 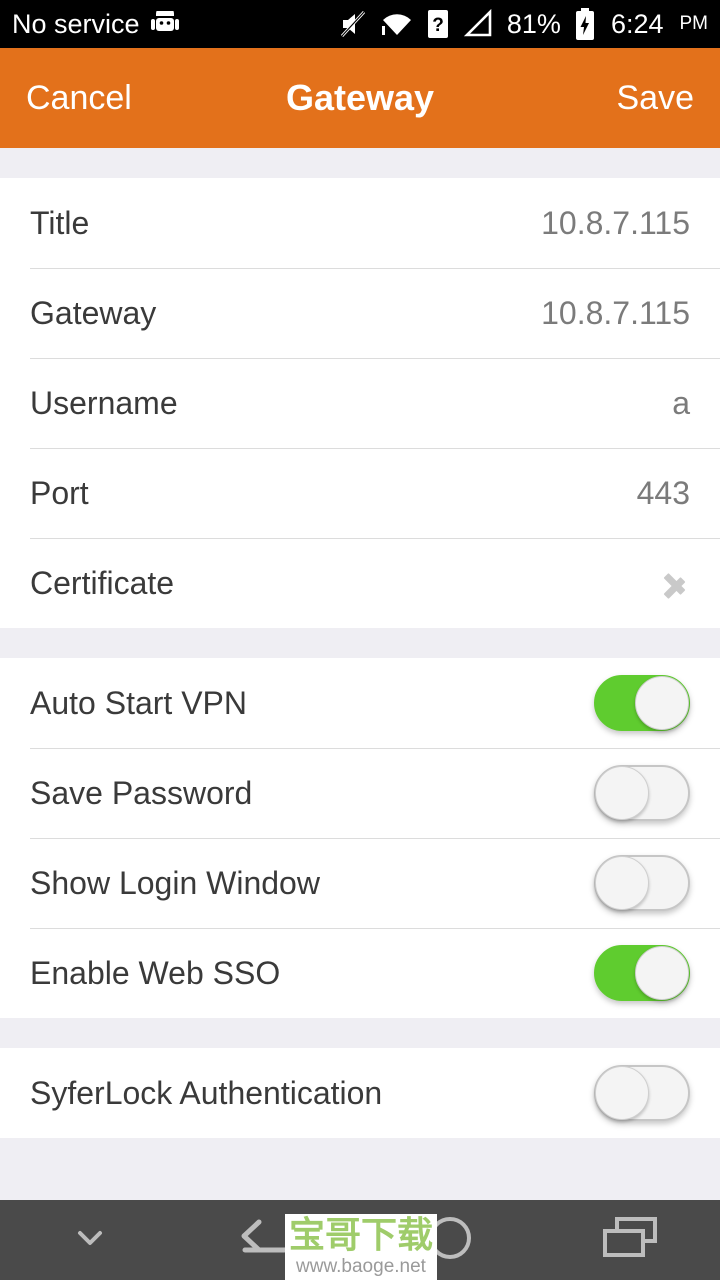 I want to click on wifi-icon, so click(x=397, y=24).